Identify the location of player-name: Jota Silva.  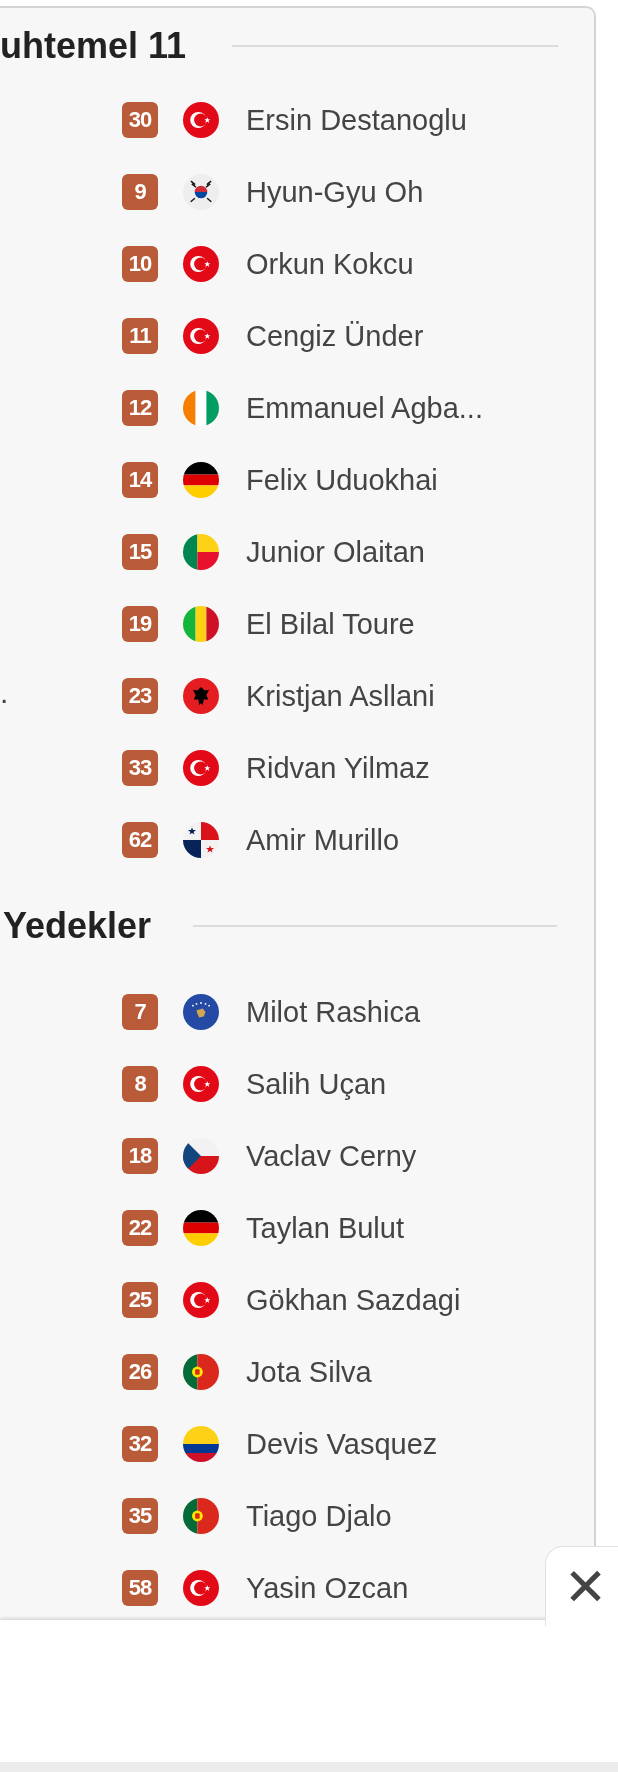
(309, 1372).